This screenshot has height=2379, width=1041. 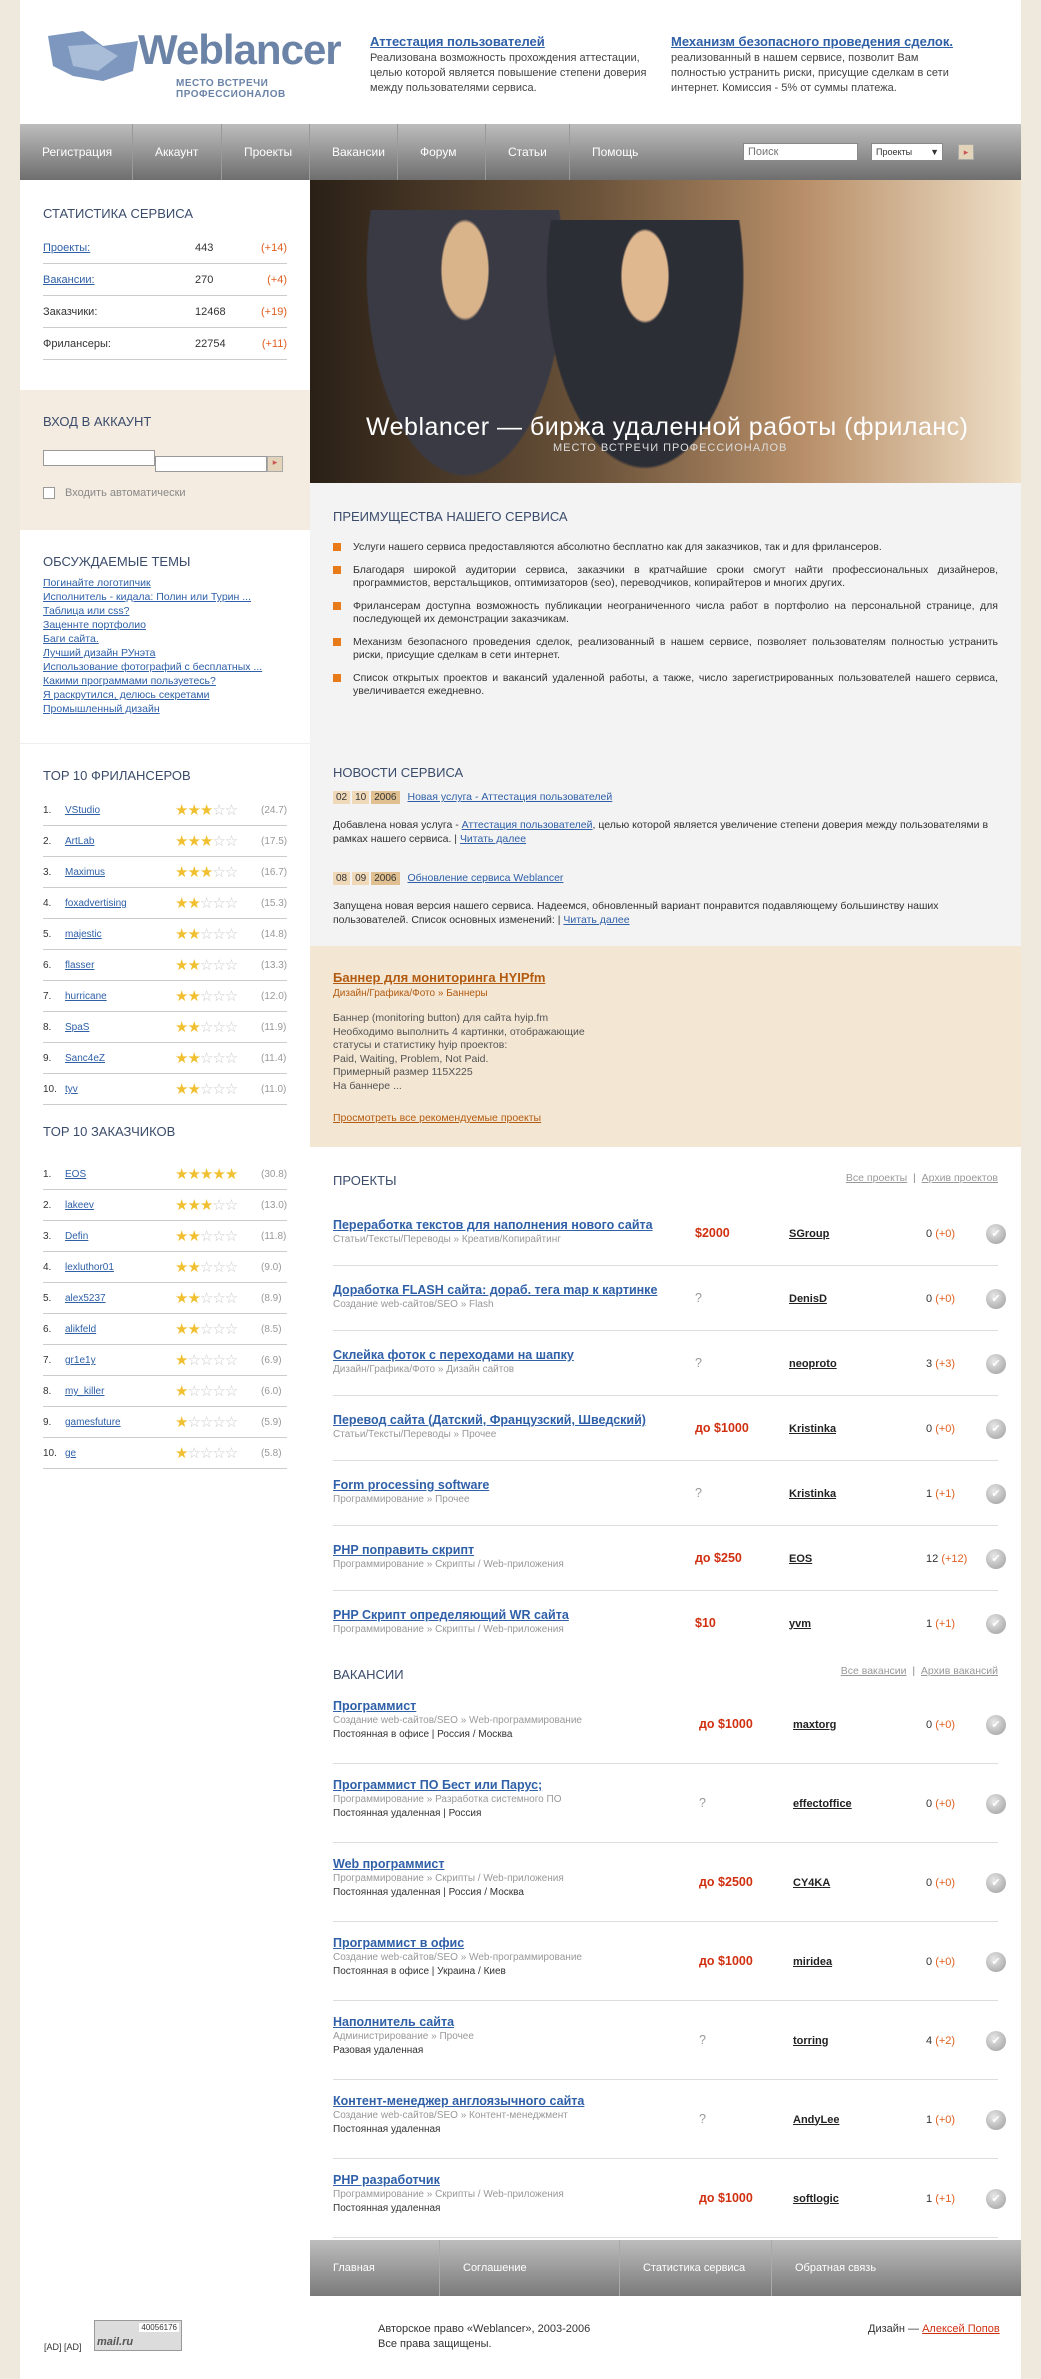 I want to click on topic-link: Лучший дизайн РУнэта, so click(x=165, y=653).